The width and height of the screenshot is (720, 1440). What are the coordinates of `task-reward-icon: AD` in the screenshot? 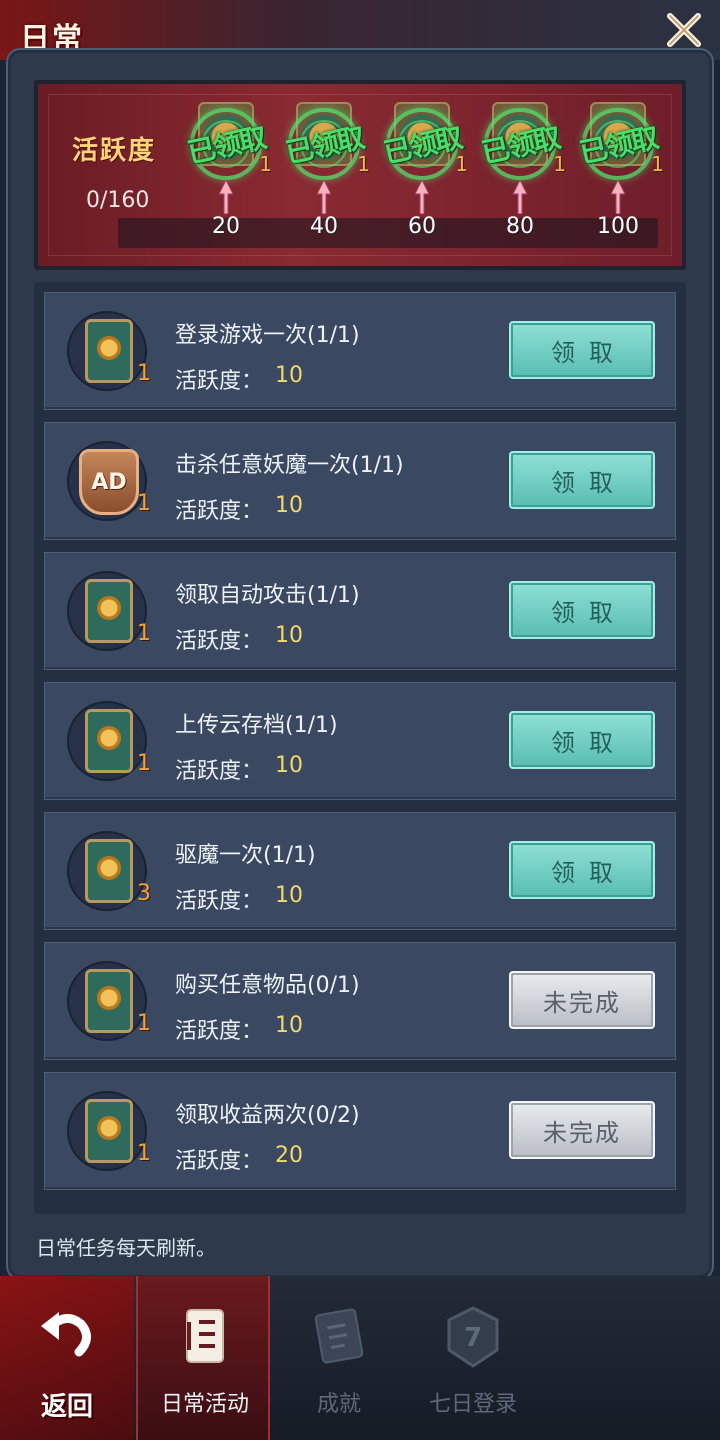 It's located at (107, 481).